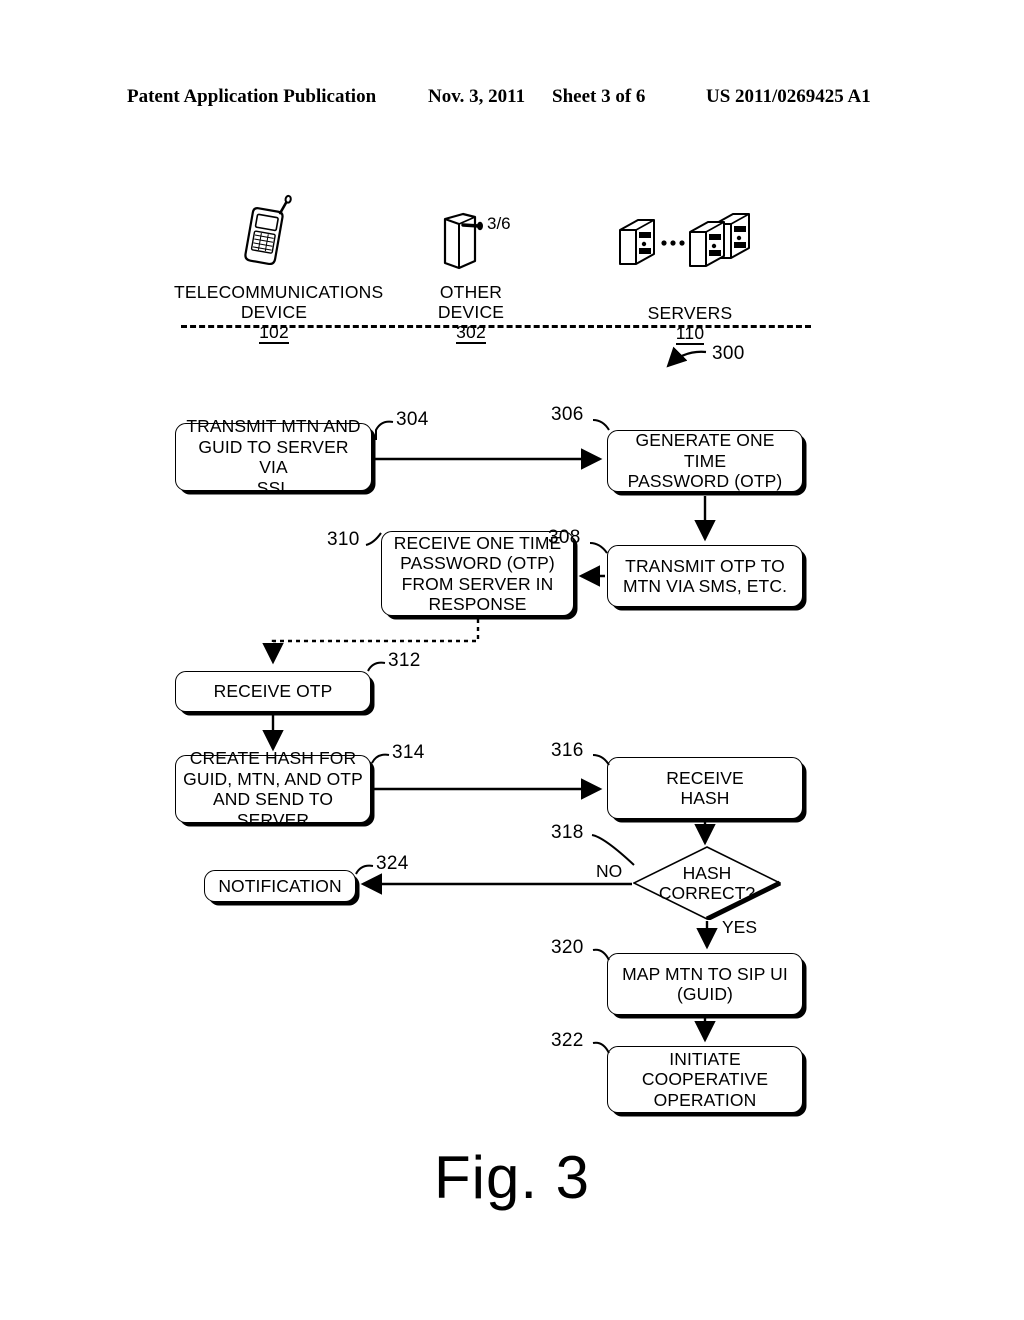 This screenshot has height=1320, width=1024. Describe the element at coordinates (690, 313) in the screenshot. I see `lane-title-servers: SERVERS` at that location.